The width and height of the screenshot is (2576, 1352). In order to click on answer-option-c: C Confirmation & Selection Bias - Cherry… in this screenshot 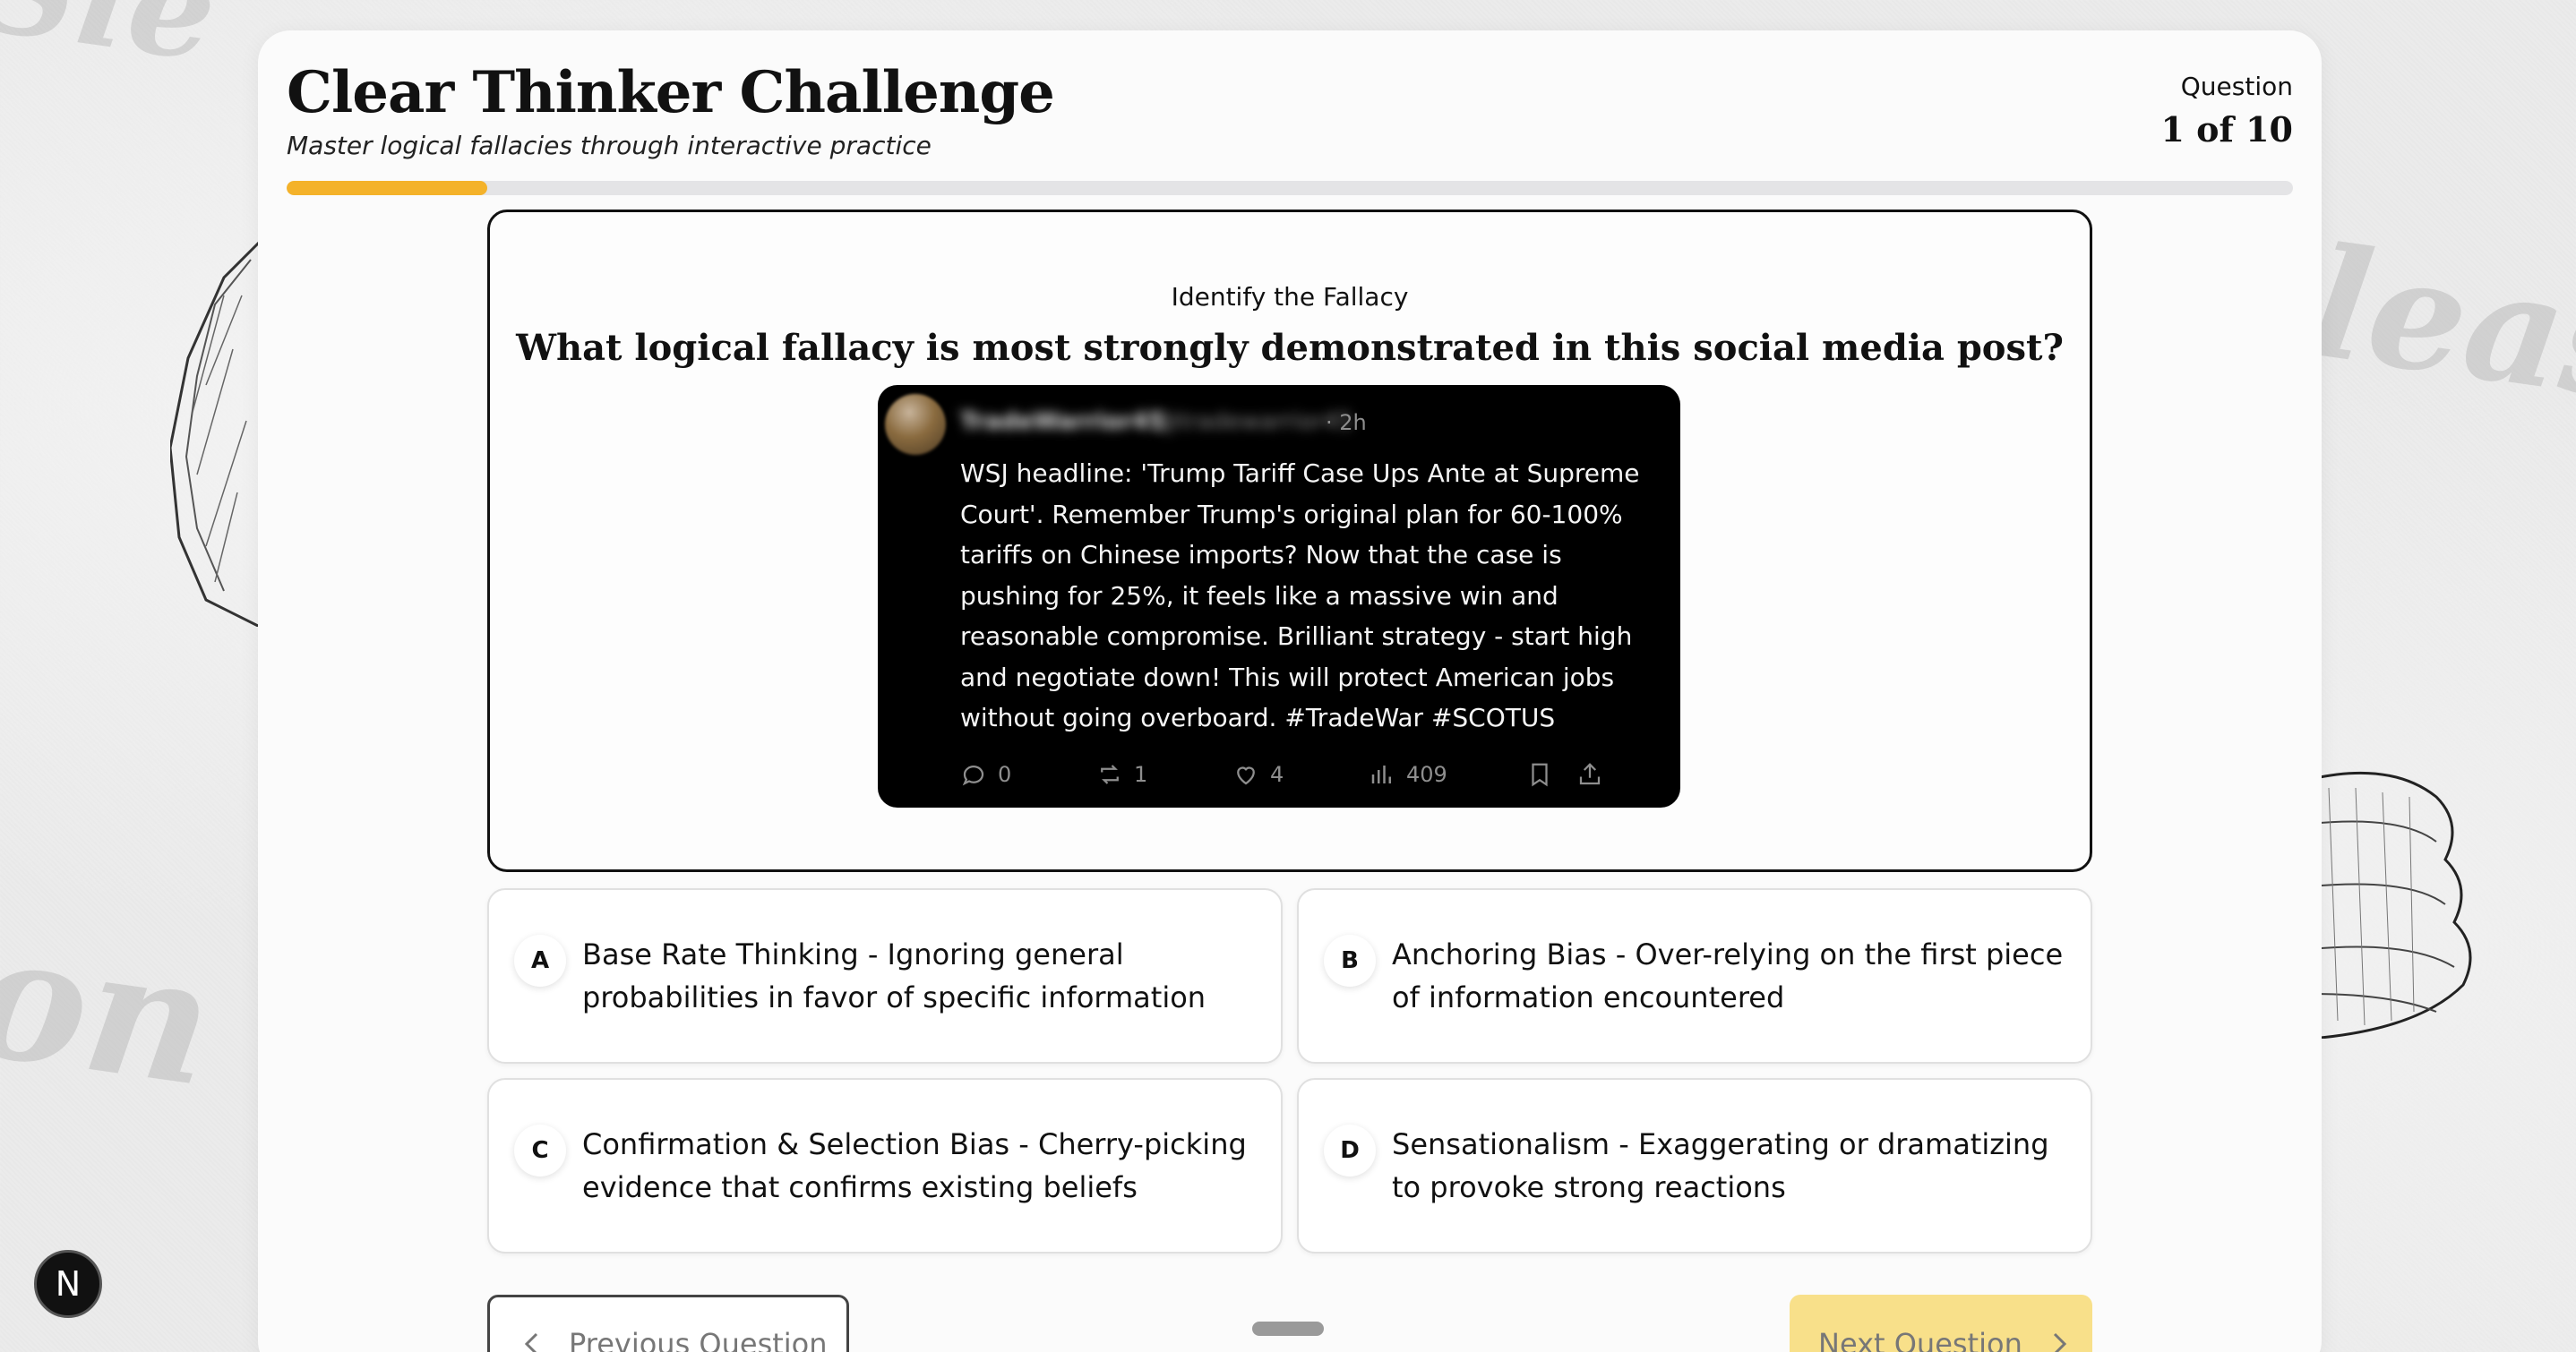, I will do `click(885, 1166)`.